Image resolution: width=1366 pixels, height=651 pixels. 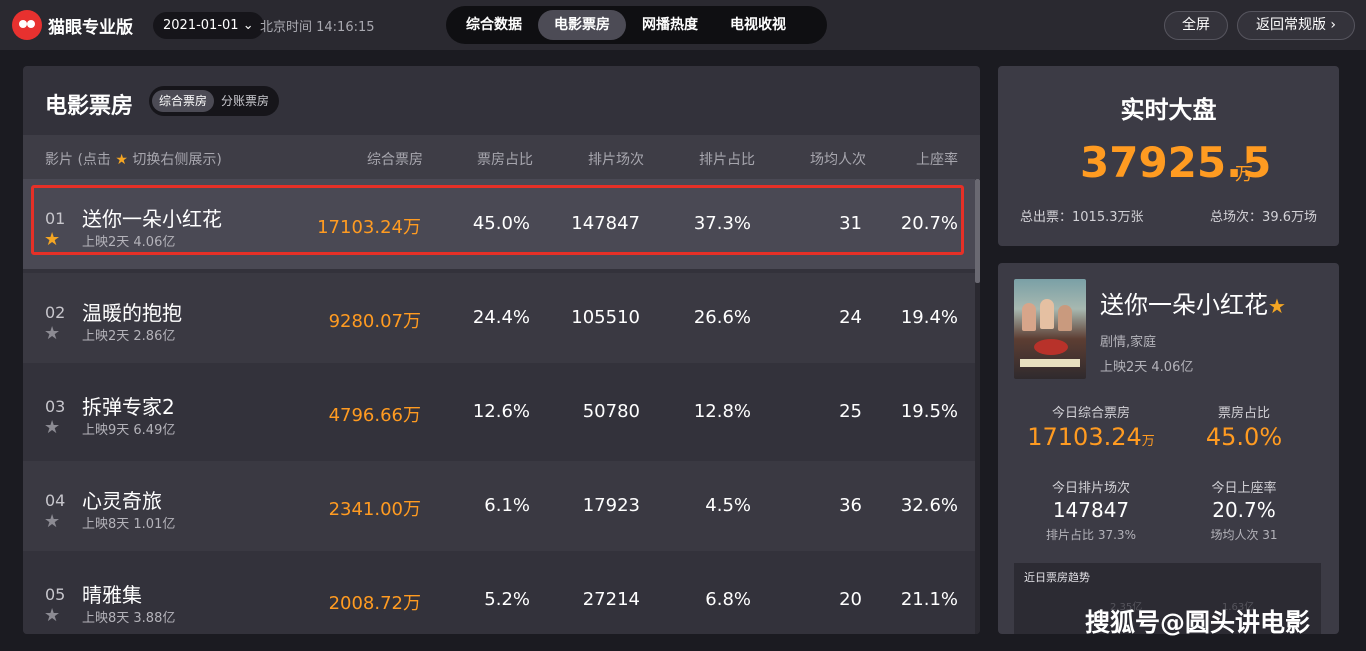 I want to click on movie-info: 上映8天 3.88亿, so click(x=129, y=618).